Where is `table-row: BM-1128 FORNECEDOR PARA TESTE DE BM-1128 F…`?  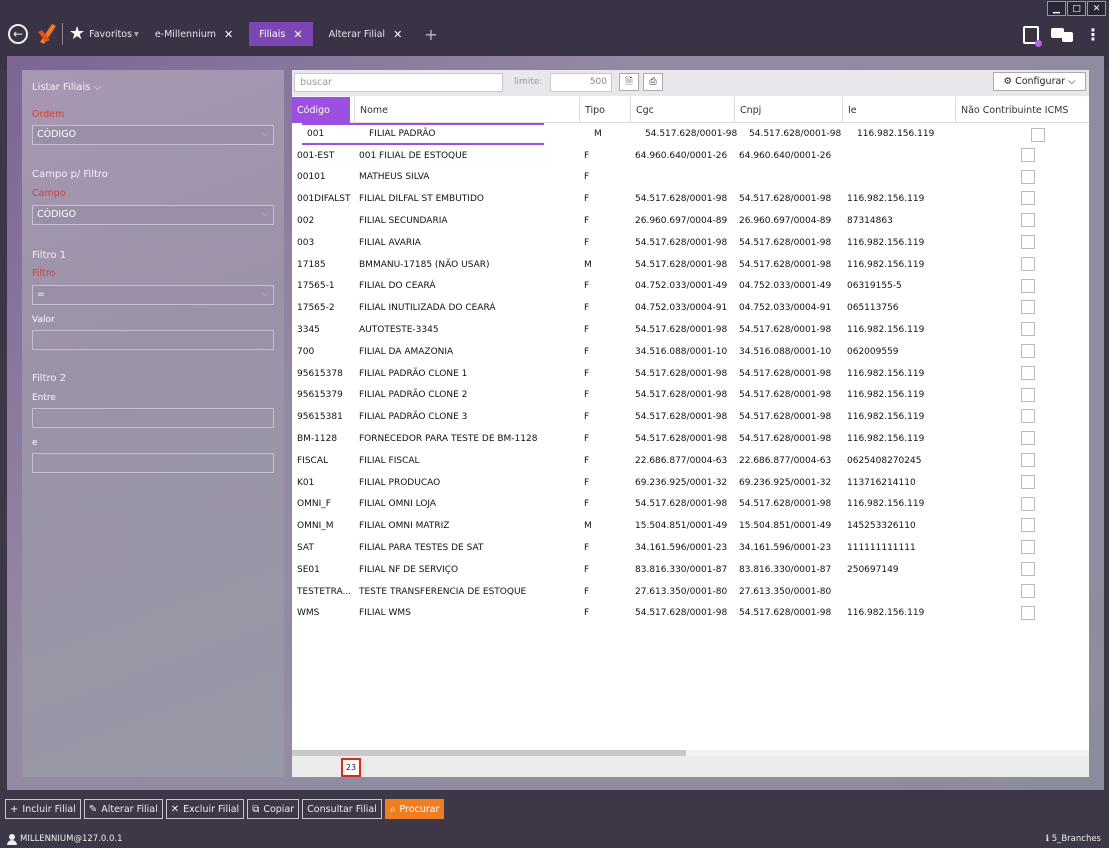
table-row: BM-1128 FORNECEDOR PARA TESTE DE BM-1128 F… is located at coordinates (690, 439).